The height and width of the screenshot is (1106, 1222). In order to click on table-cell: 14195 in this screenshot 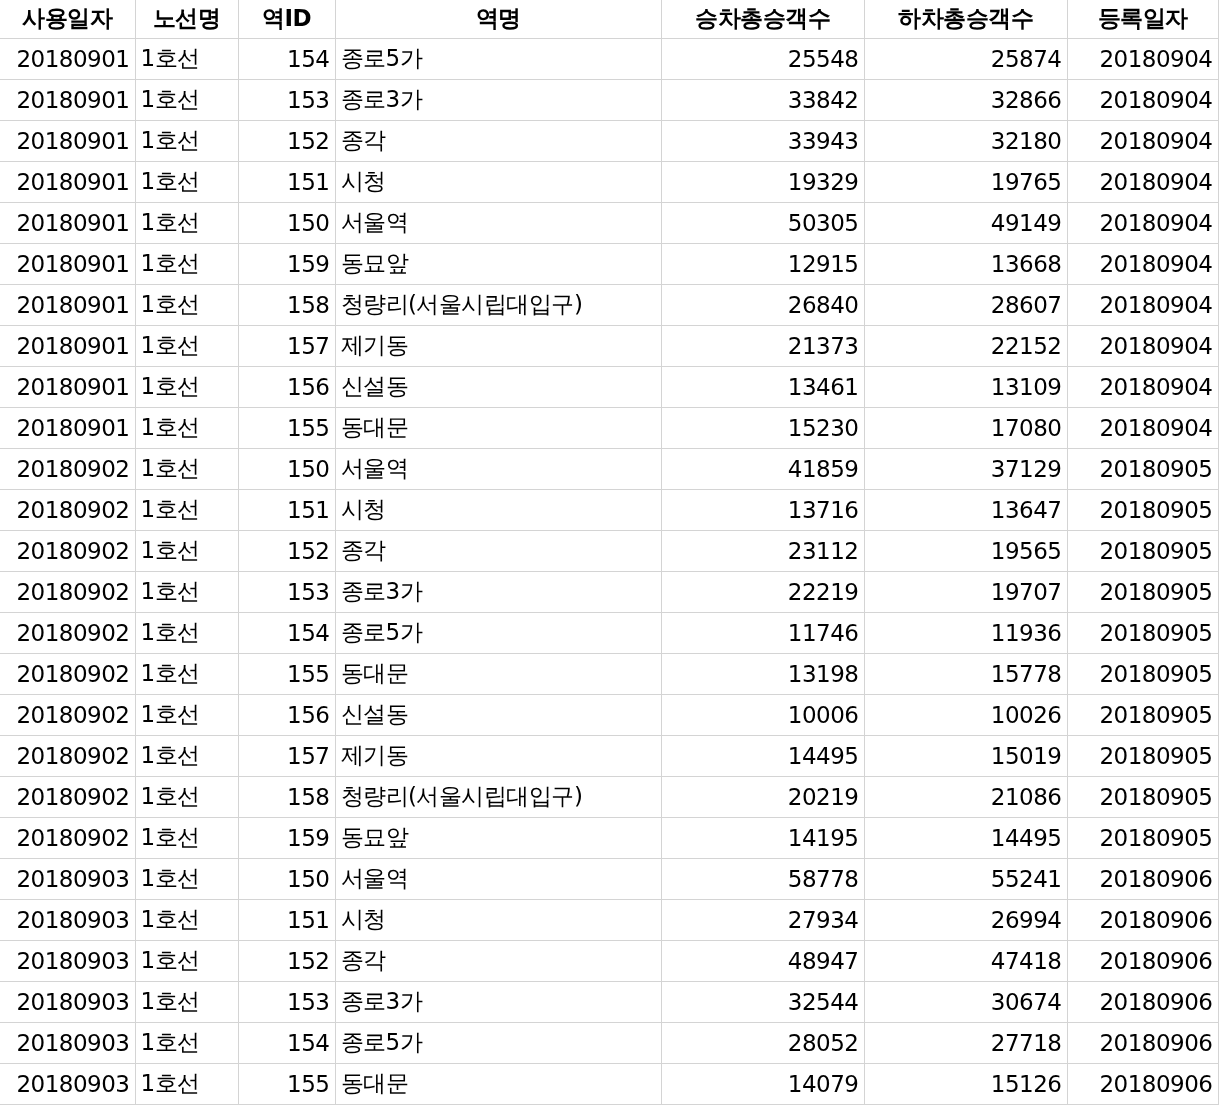, I will do `click(762, 837)`.